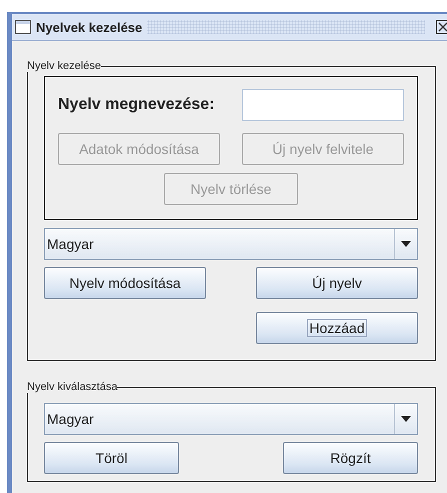 This screenshot has width=447, height=493. What do you see at coordinates (111, 458) in the screenshot?
I see `button: Töröl` at bounding box center [111, 458].